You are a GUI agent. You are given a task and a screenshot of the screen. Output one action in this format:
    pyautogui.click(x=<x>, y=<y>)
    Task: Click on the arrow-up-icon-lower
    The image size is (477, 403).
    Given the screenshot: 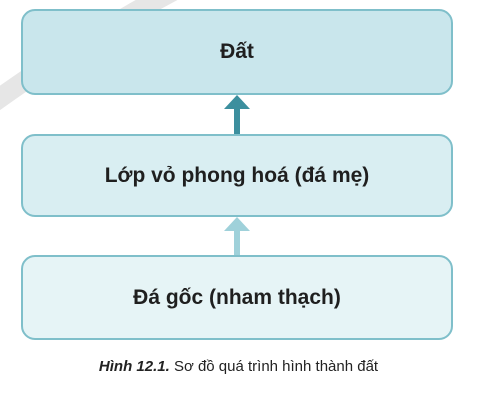 What is the action you would take?
    pyautogui.click(x=237, y=236)
    